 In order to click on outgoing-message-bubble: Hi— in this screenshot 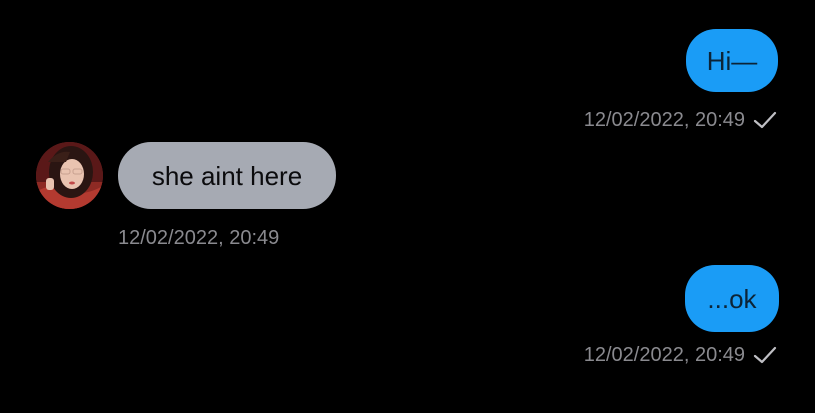, I will do `click(732, 60)`.